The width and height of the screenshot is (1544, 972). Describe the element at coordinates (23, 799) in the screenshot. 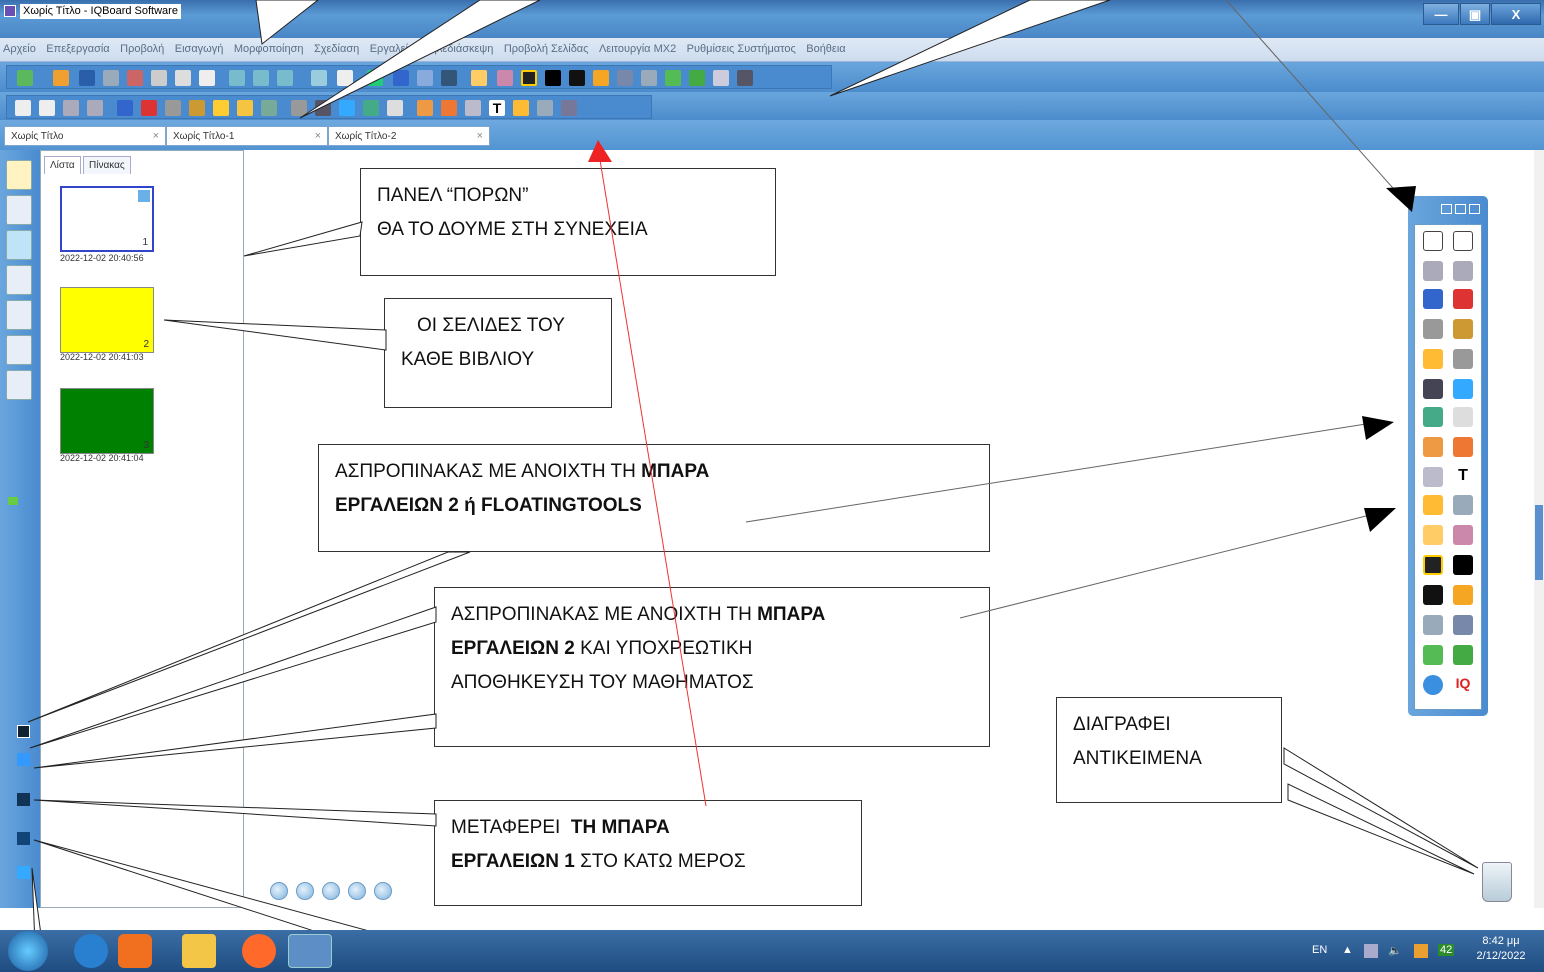

I see `move-toolbar-icon` at that location.